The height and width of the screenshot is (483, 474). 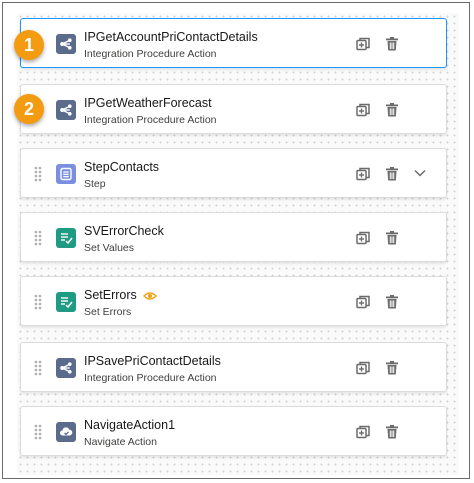 I want to click on step-card: SVErrorCheck Set Values, so click(x=233, y=237).